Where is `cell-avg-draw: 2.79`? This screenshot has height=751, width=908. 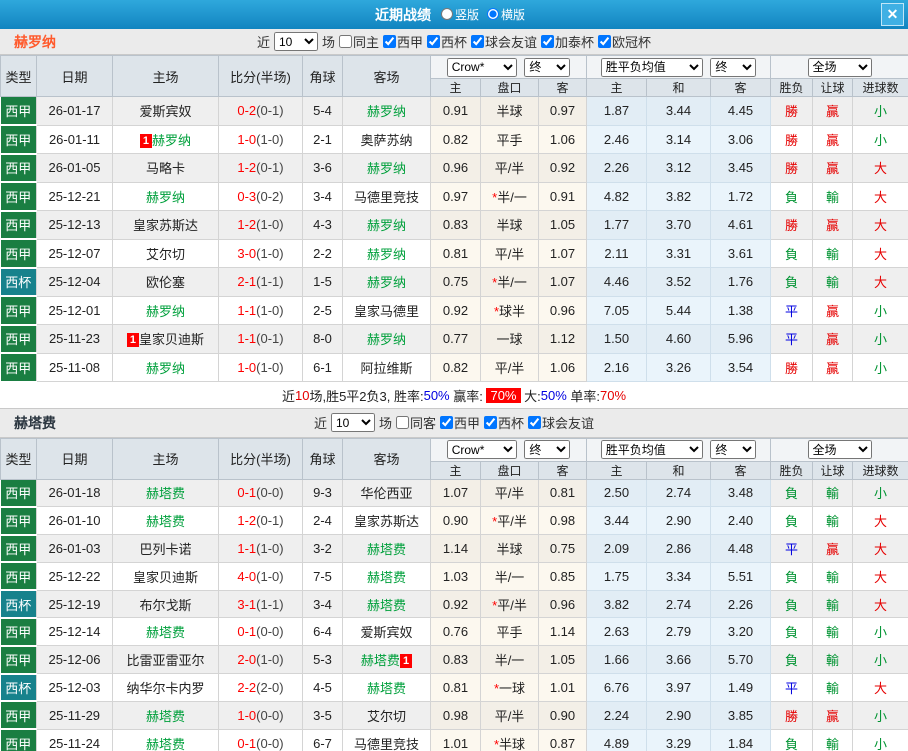 cell-avg-draw: 2.79 is located at coordinates (678, 632).